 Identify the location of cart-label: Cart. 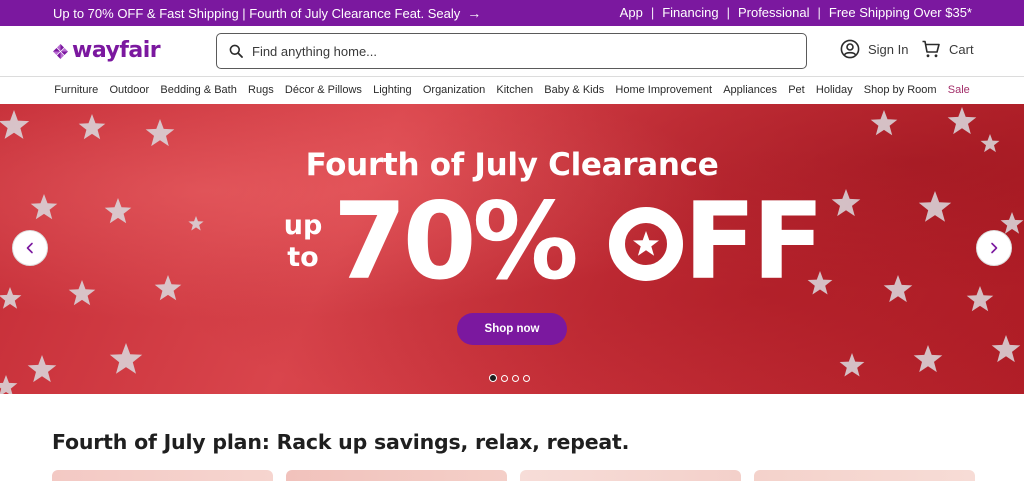
(961, 49).